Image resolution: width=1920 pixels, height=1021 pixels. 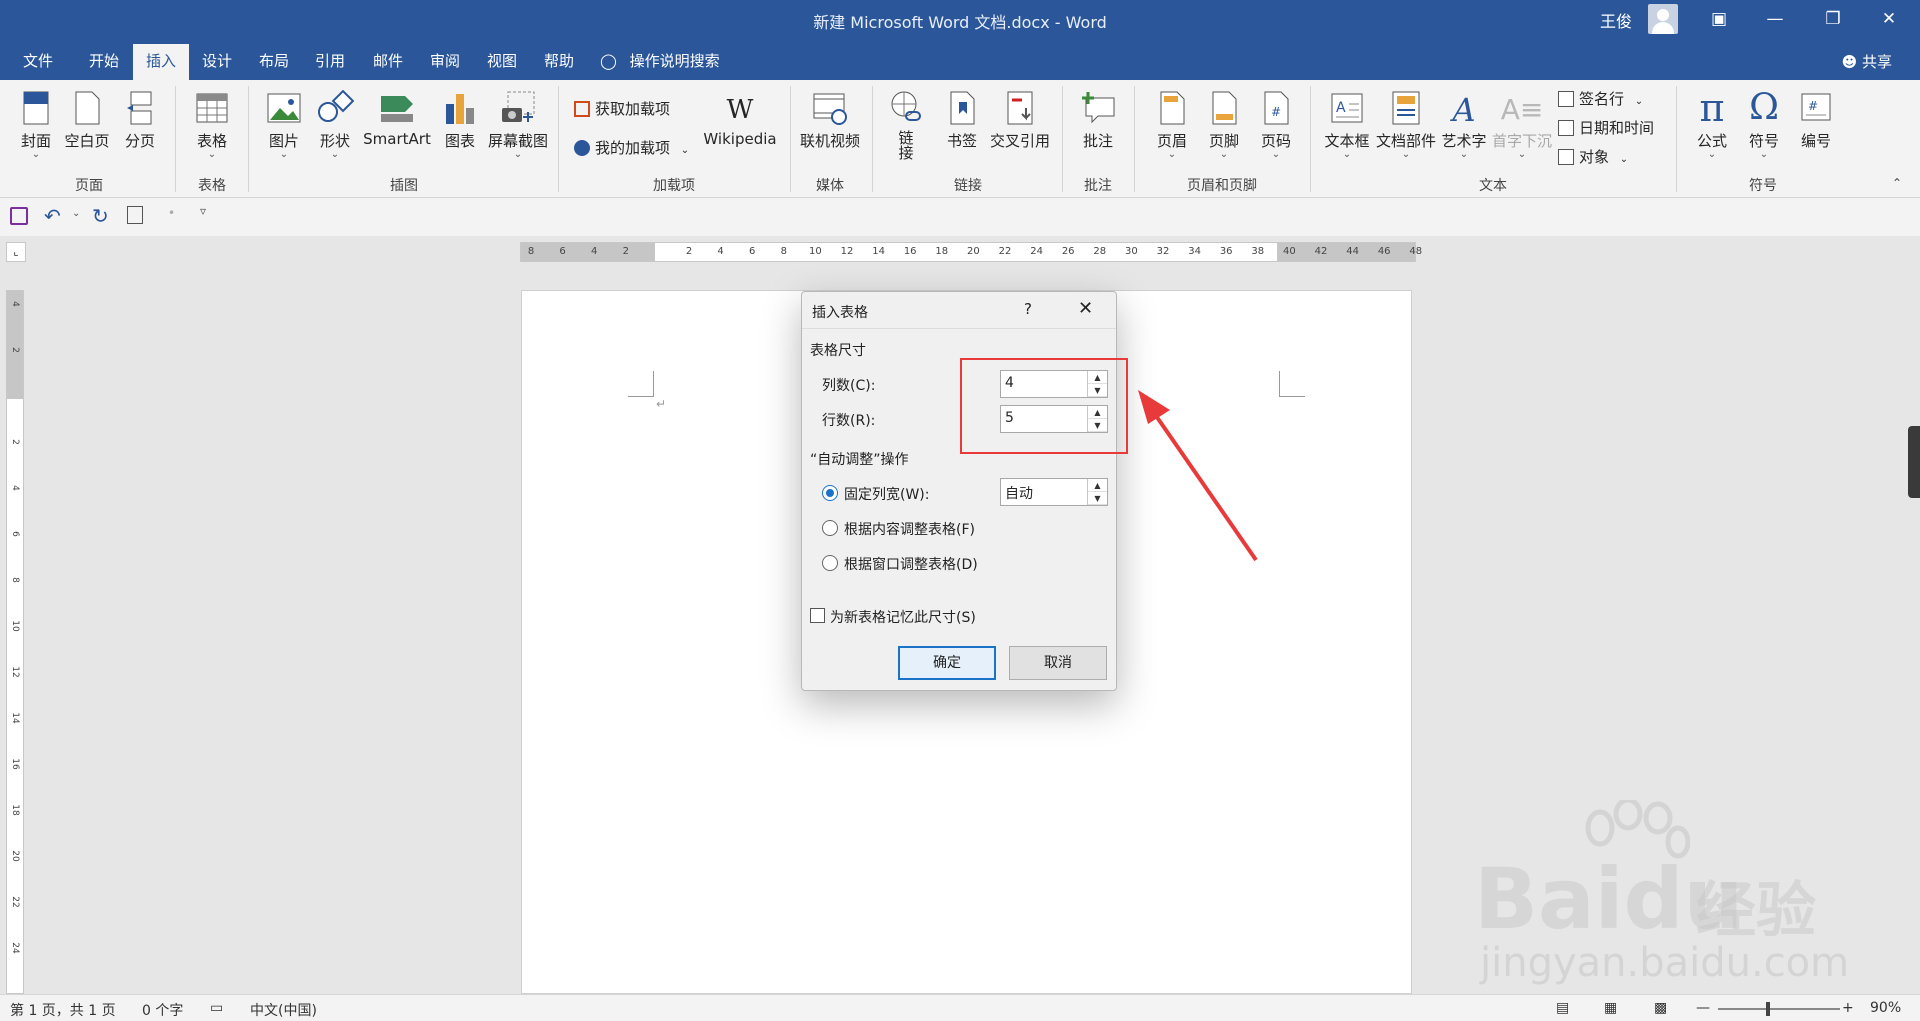 I want to click on tab-selector-icon: ⌞, so click(x=16, y=252).